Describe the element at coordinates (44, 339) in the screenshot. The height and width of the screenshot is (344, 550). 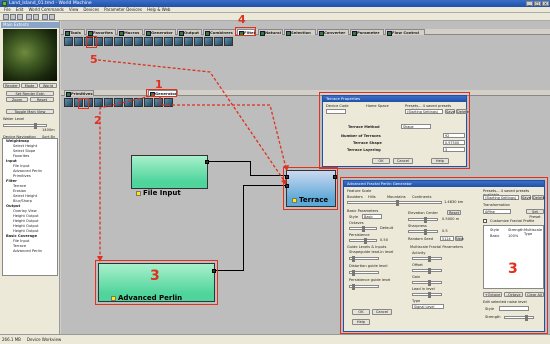
I see `view-mode-status: Device Workview` at that location.